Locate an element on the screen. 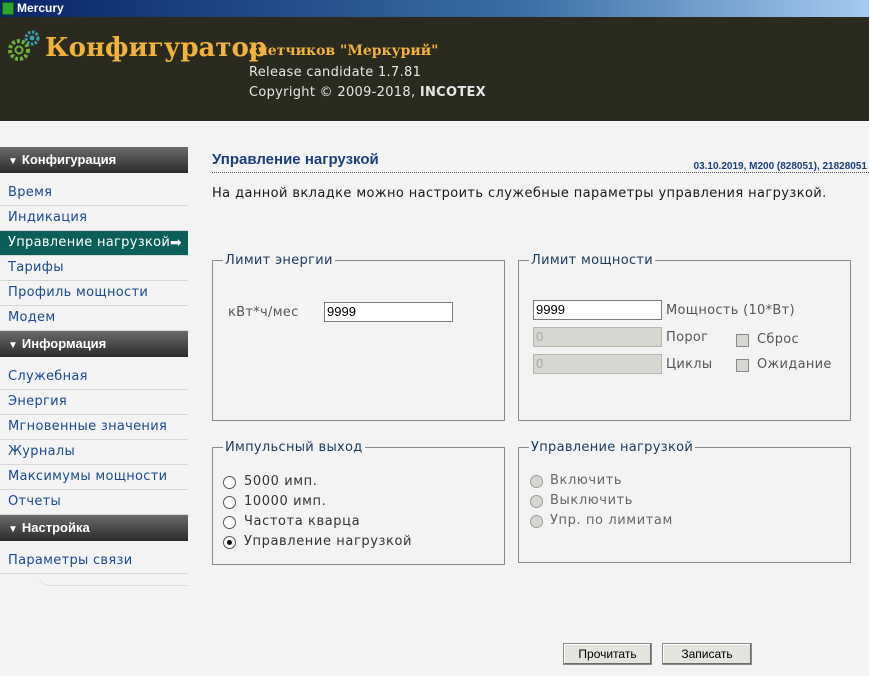 The height and width of the screenshot is (676, 869). write-button: Записать is located at coordinates (707, 654).